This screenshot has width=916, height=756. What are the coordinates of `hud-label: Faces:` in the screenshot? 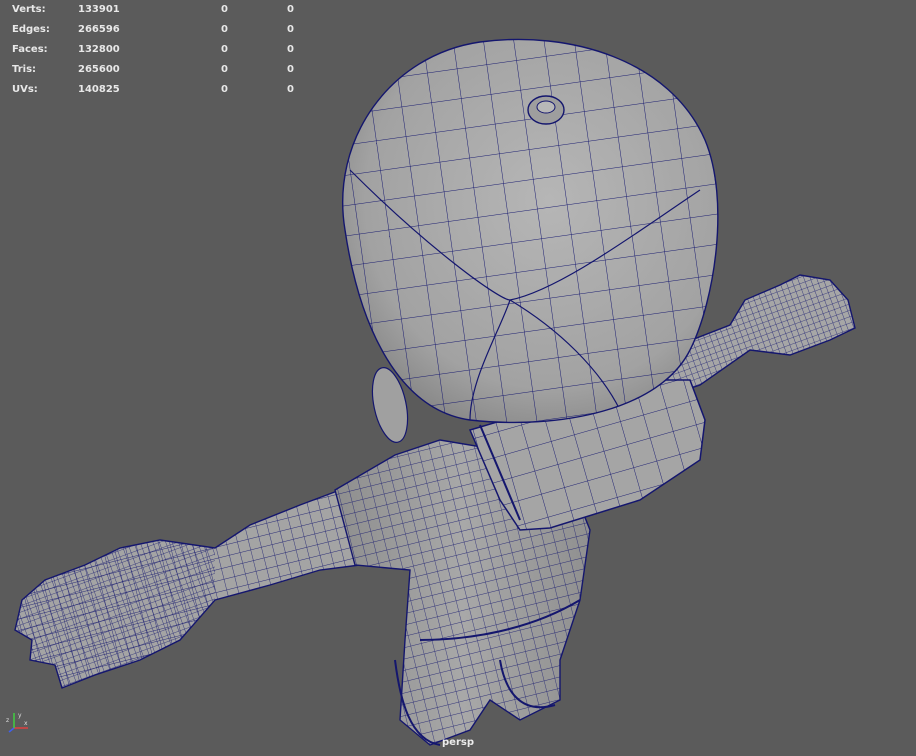 It's located at (30, 49).